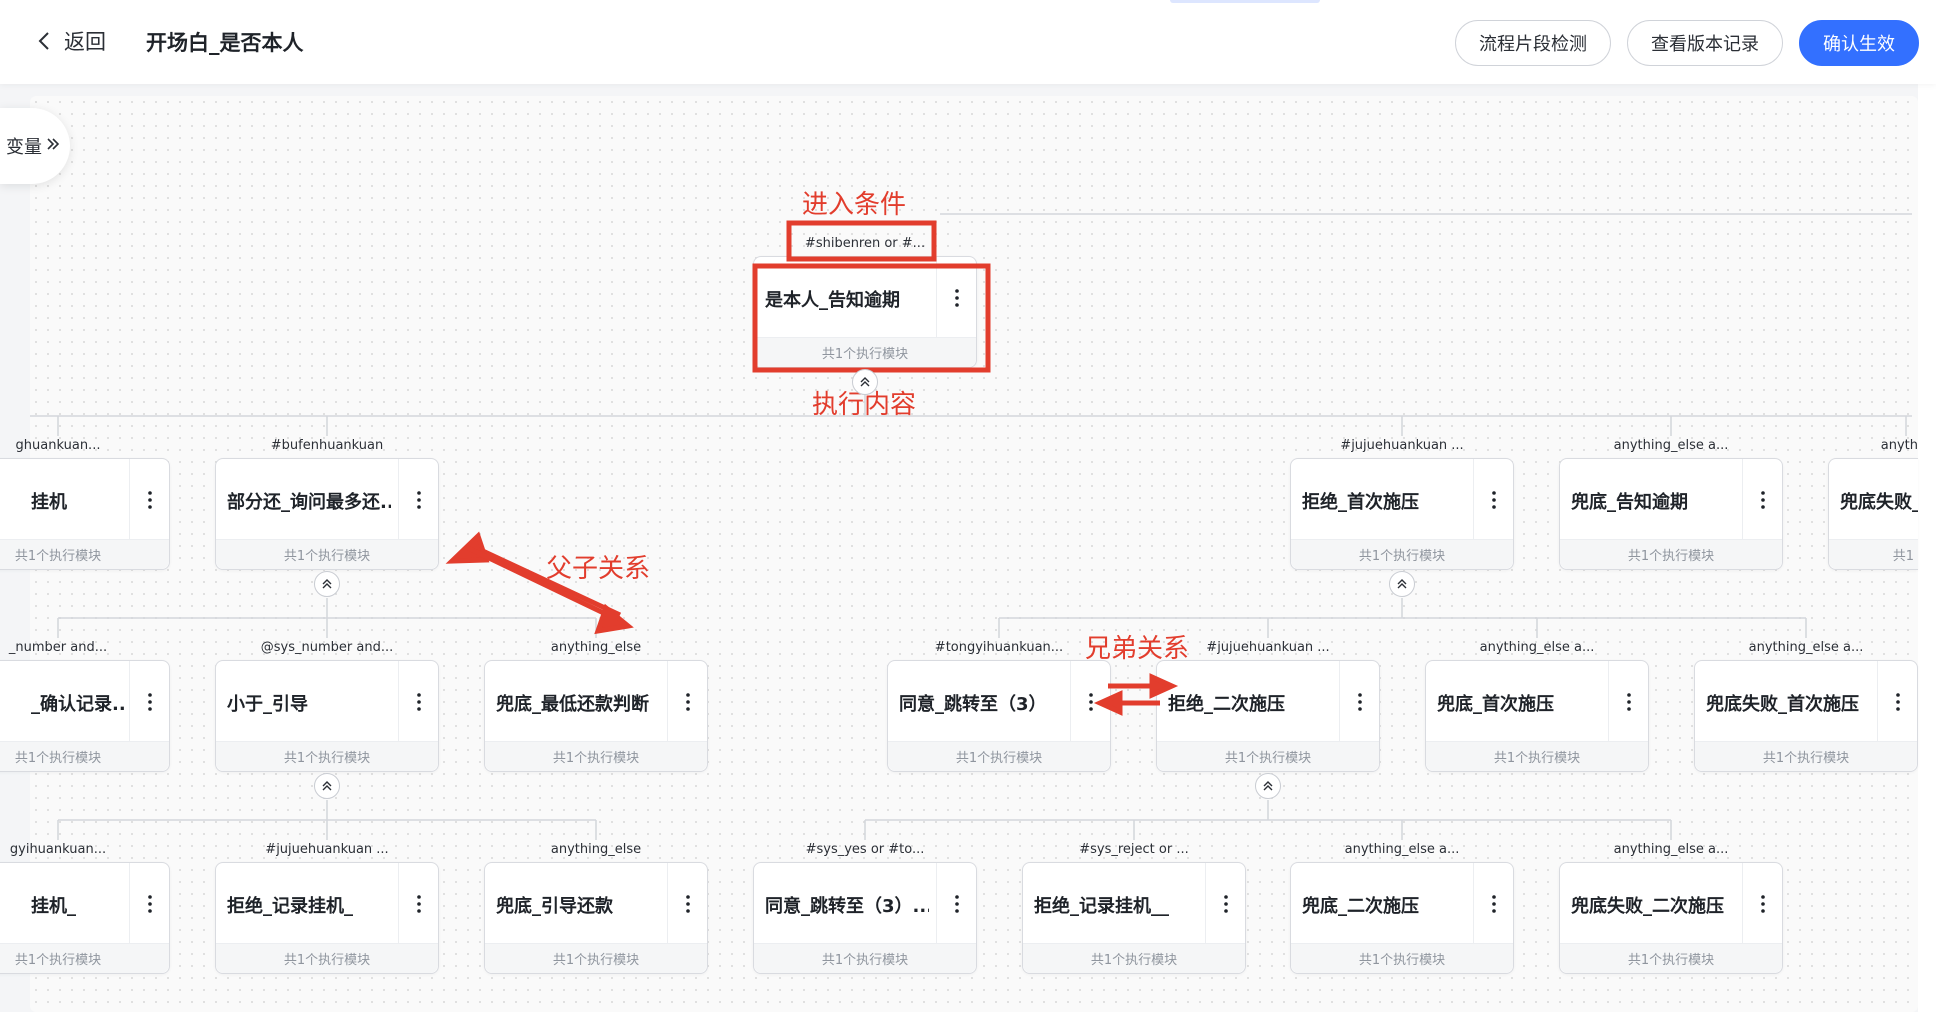  Describe the element at coordinates (1782, 704) in the screenshot. I see `node-title: 兜底失败_首次施压` at that location.